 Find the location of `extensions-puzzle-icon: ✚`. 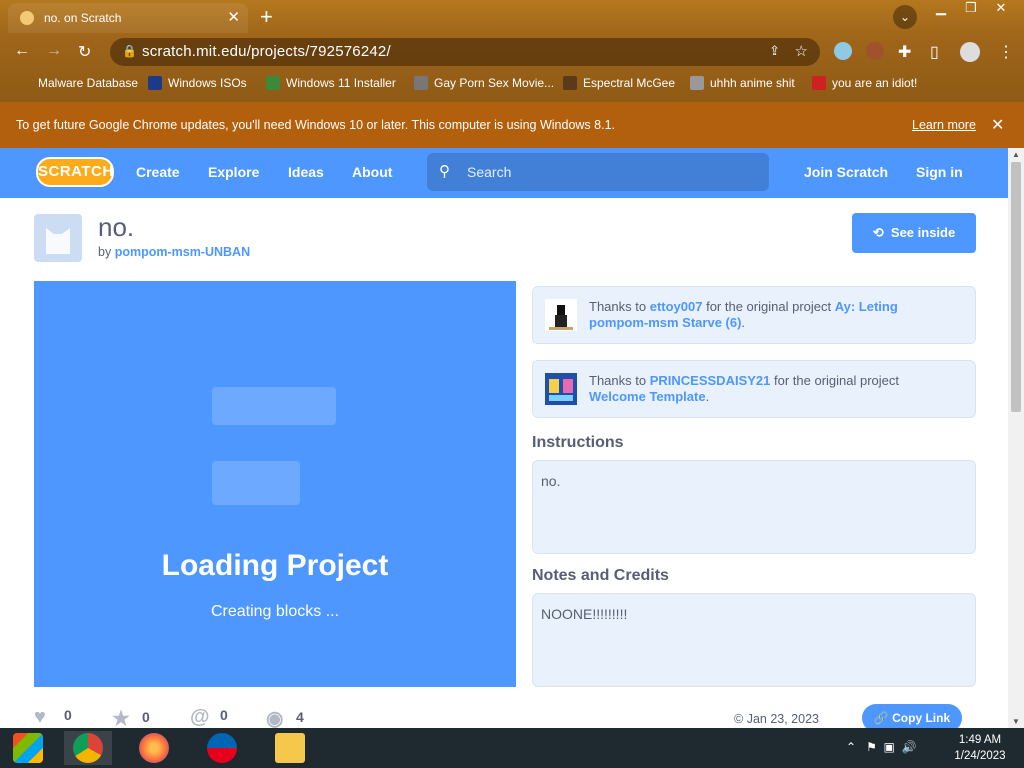

extensions-puzzle-icon: ✚ is located at coordinates (904, 52).